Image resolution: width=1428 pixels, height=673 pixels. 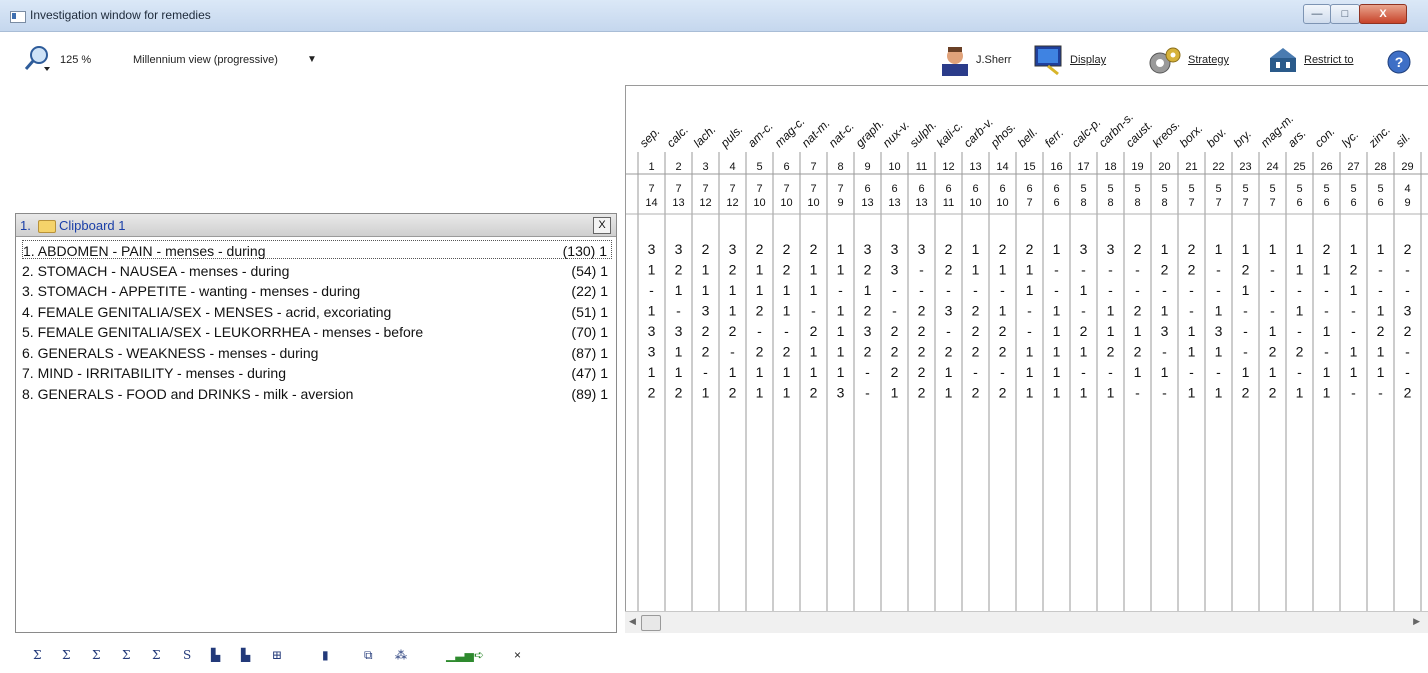 What do you see at coordinates (1316, 60) in the screenshot?
I see `restrict-button: Restrict to` at bounding box center [1316, 60].